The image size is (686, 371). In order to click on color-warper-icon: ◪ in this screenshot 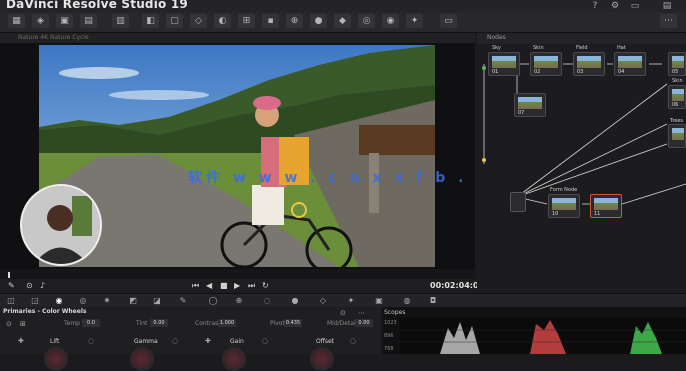, I will do `click(157, 300)`.